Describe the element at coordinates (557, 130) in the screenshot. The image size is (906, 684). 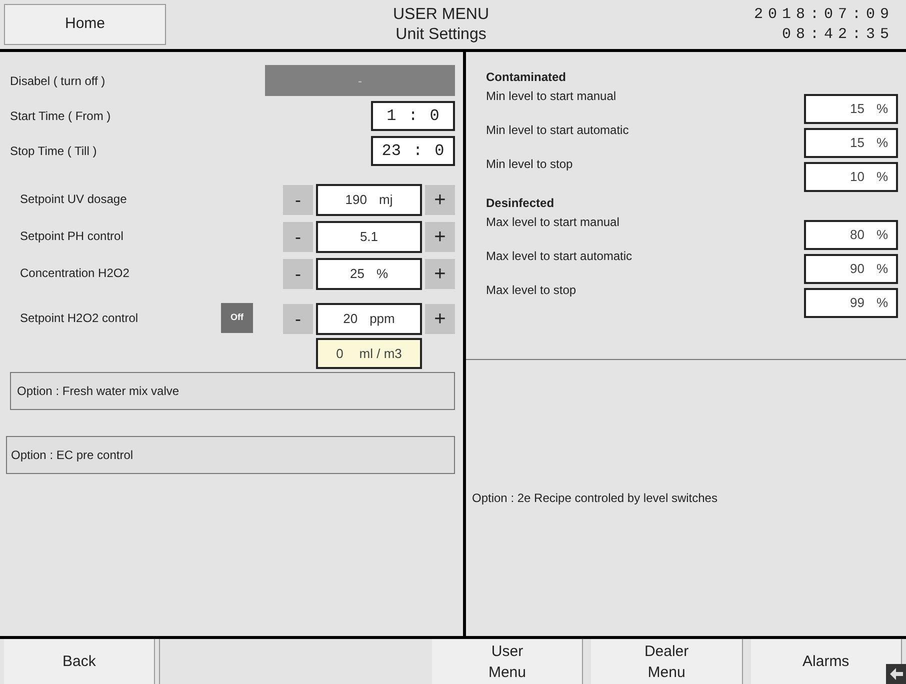
I see `field-label: Min level to start automatic` at that location.